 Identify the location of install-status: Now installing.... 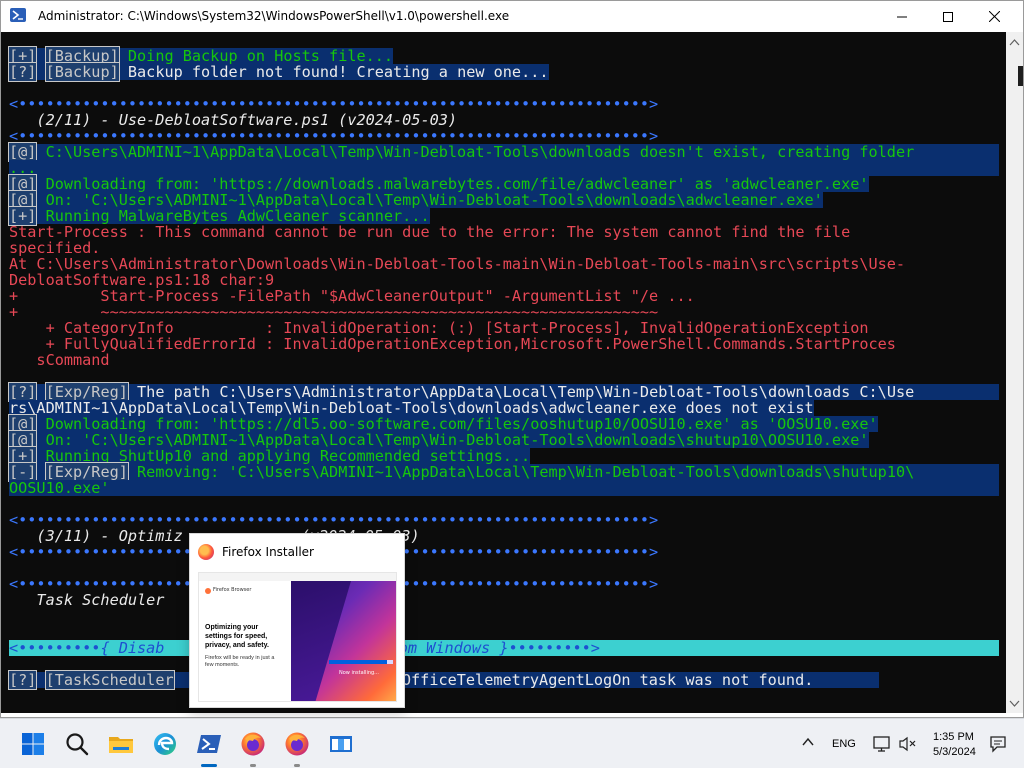
(359, 673).